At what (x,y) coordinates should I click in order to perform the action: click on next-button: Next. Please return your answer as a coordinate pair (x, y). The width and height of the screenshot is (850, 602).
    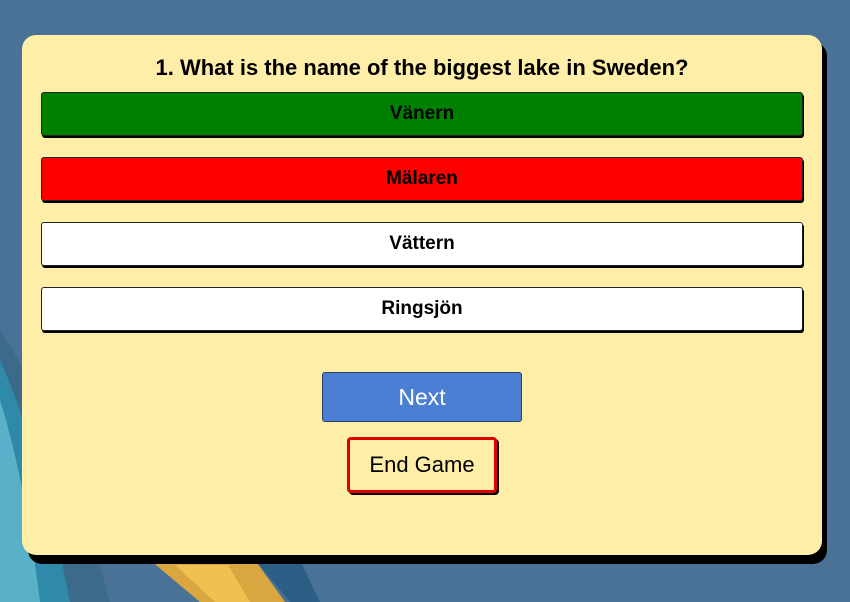
    Looking at the image, I should click on (422, 397).